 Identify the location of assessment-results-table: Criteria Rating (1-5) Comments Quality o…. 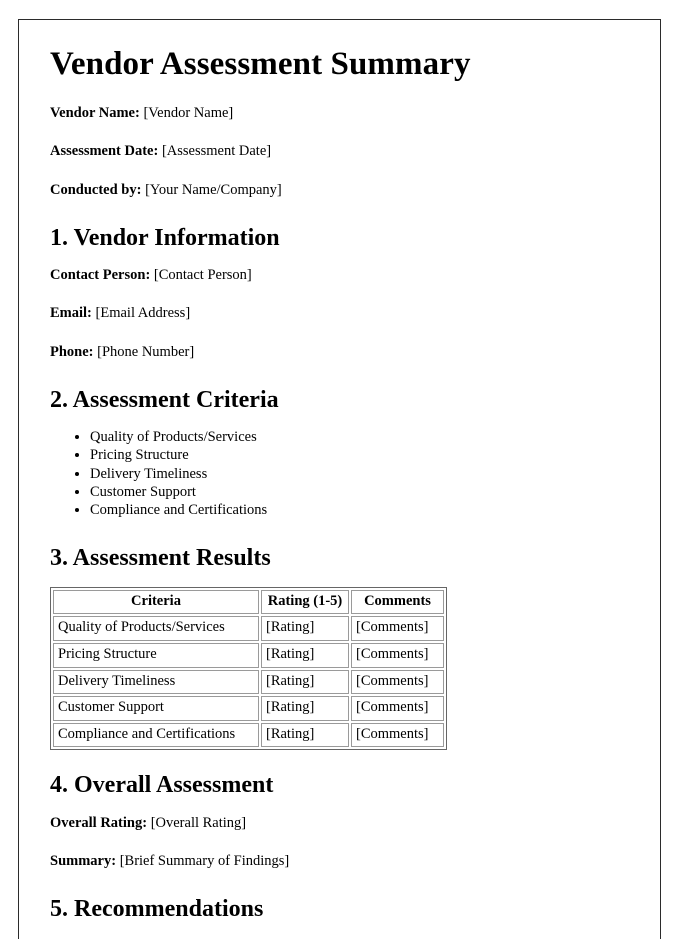
(248, 668).